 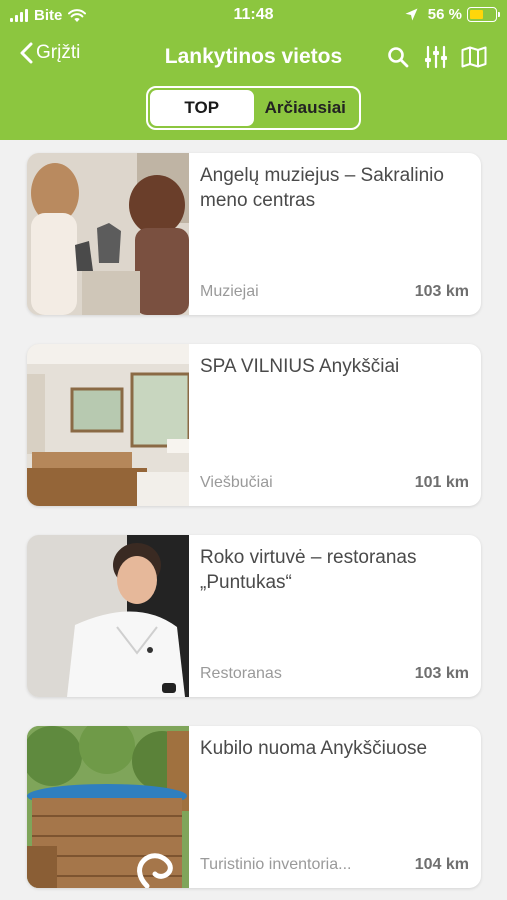 I want to click on filter-sliders-icon, so click(x=436, y=57).